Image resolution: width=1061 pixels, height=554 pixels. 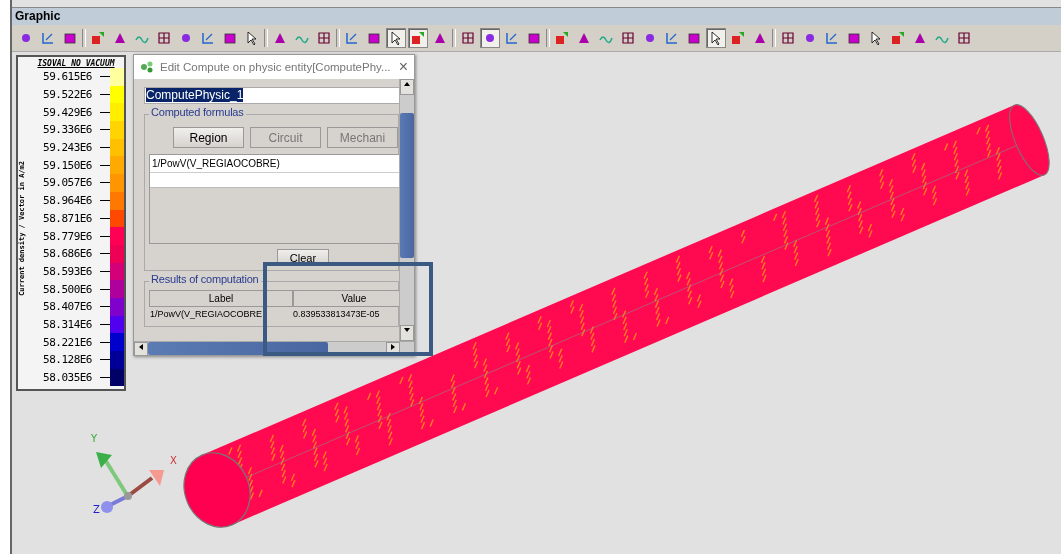 What do you see at coordinates (67, 254) in the screenshot?
I see `legend-value: 58.686E6` at bounding box center [67, 254].